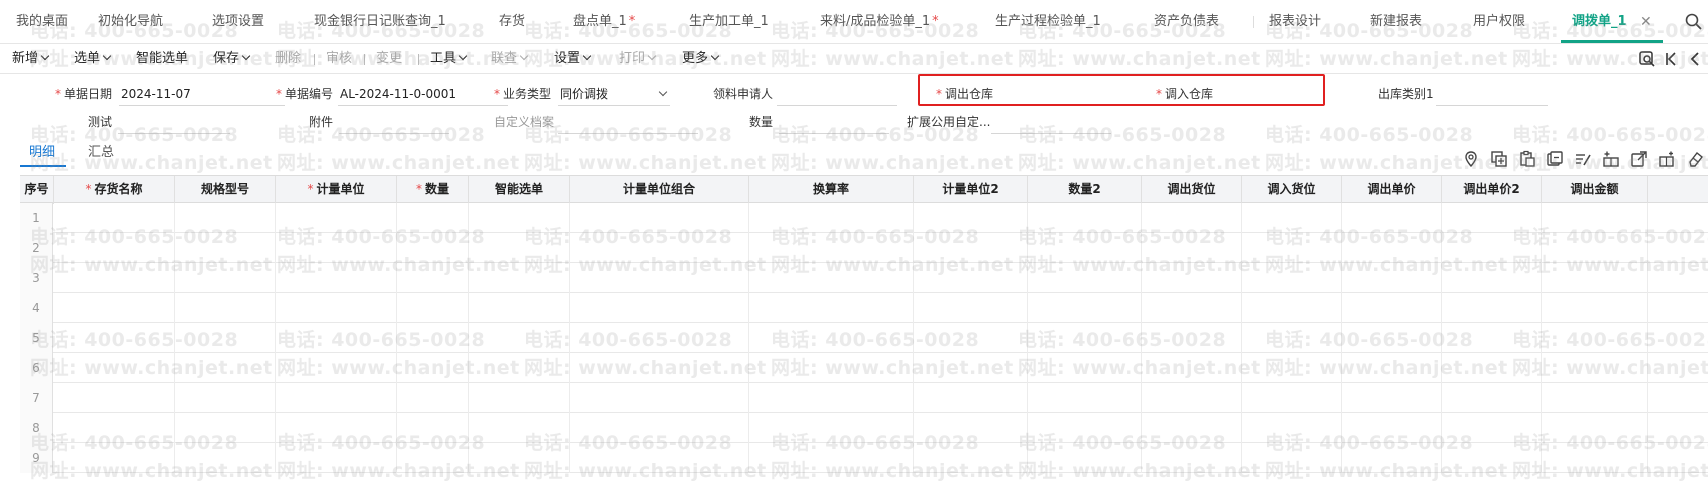  What do you see at coordinates (864, 278) in the screenshot?
I see `table-row: 3` at bounding box center [864, 278].